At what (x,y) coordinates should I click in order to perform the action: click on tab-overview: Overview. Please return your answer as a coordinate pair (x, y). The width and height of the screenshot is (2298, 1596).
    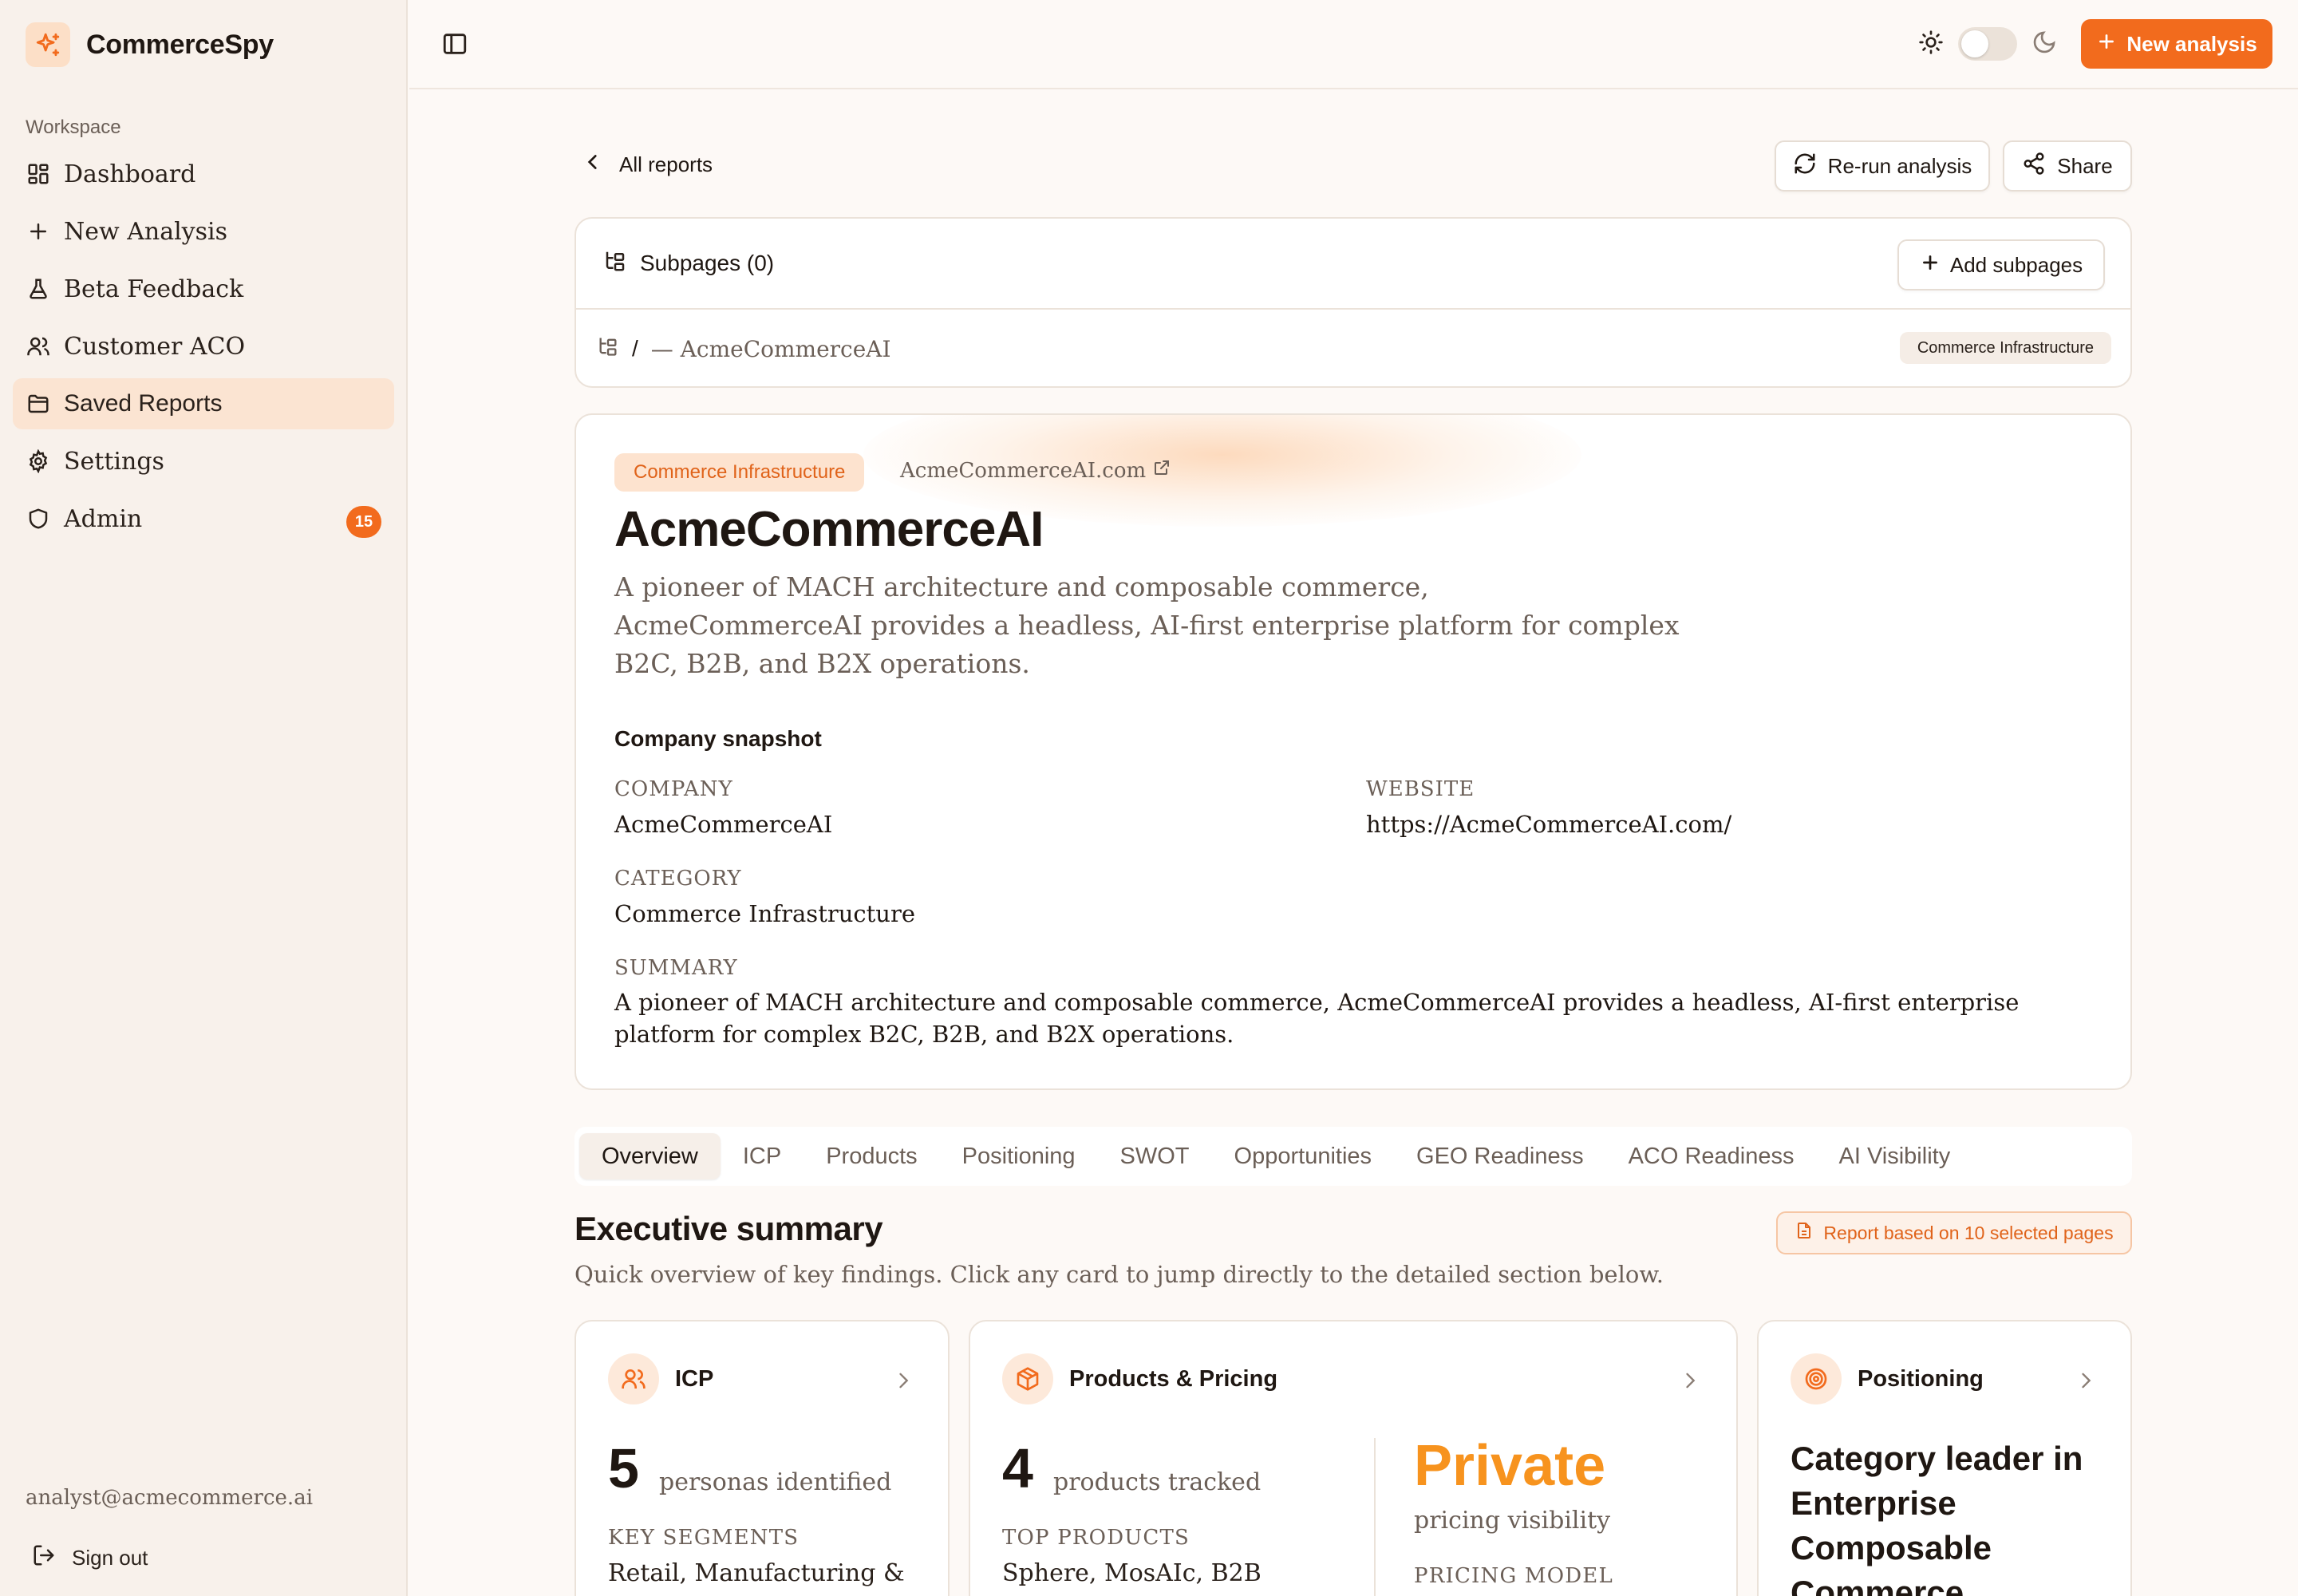
    Looking at the image, I should click on (650, 1156).